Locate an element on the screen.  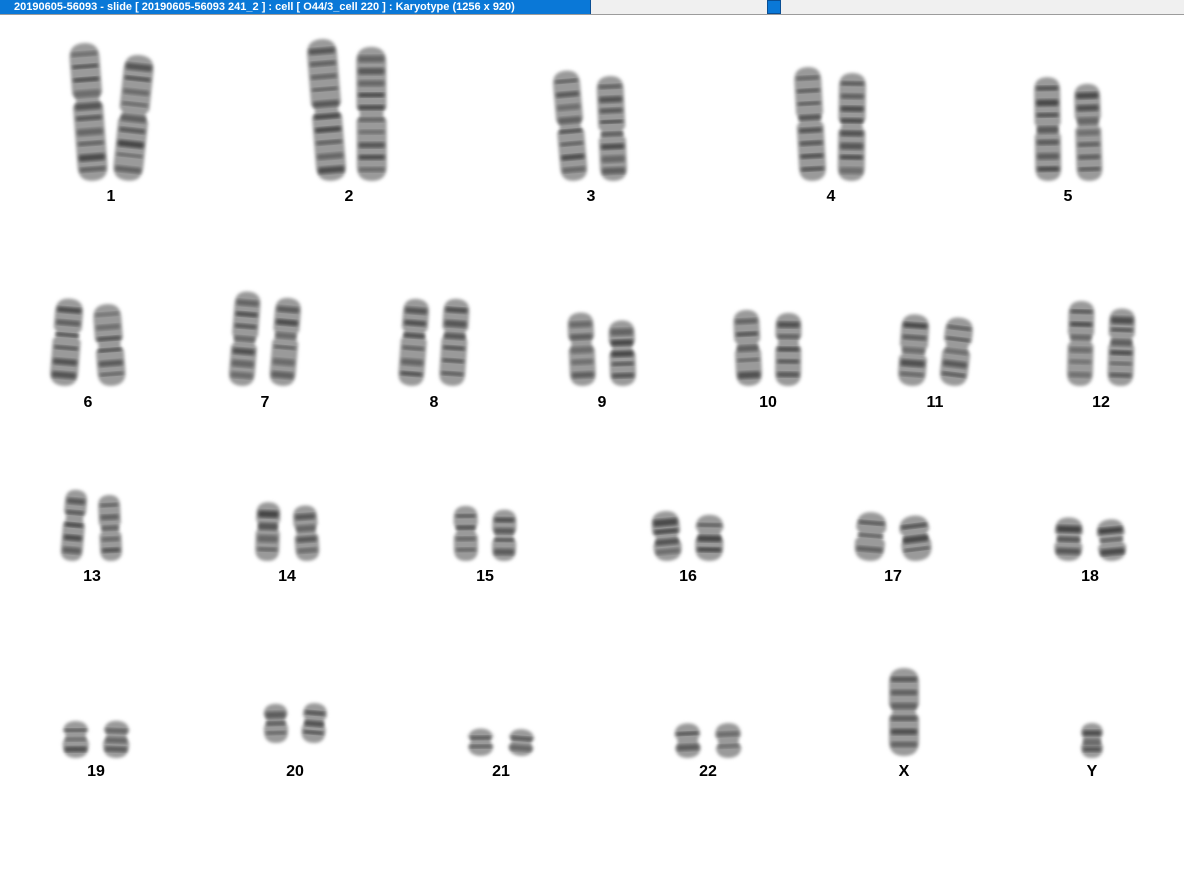
chromosome-label-4: 4 is located at coordinates (831, 196).